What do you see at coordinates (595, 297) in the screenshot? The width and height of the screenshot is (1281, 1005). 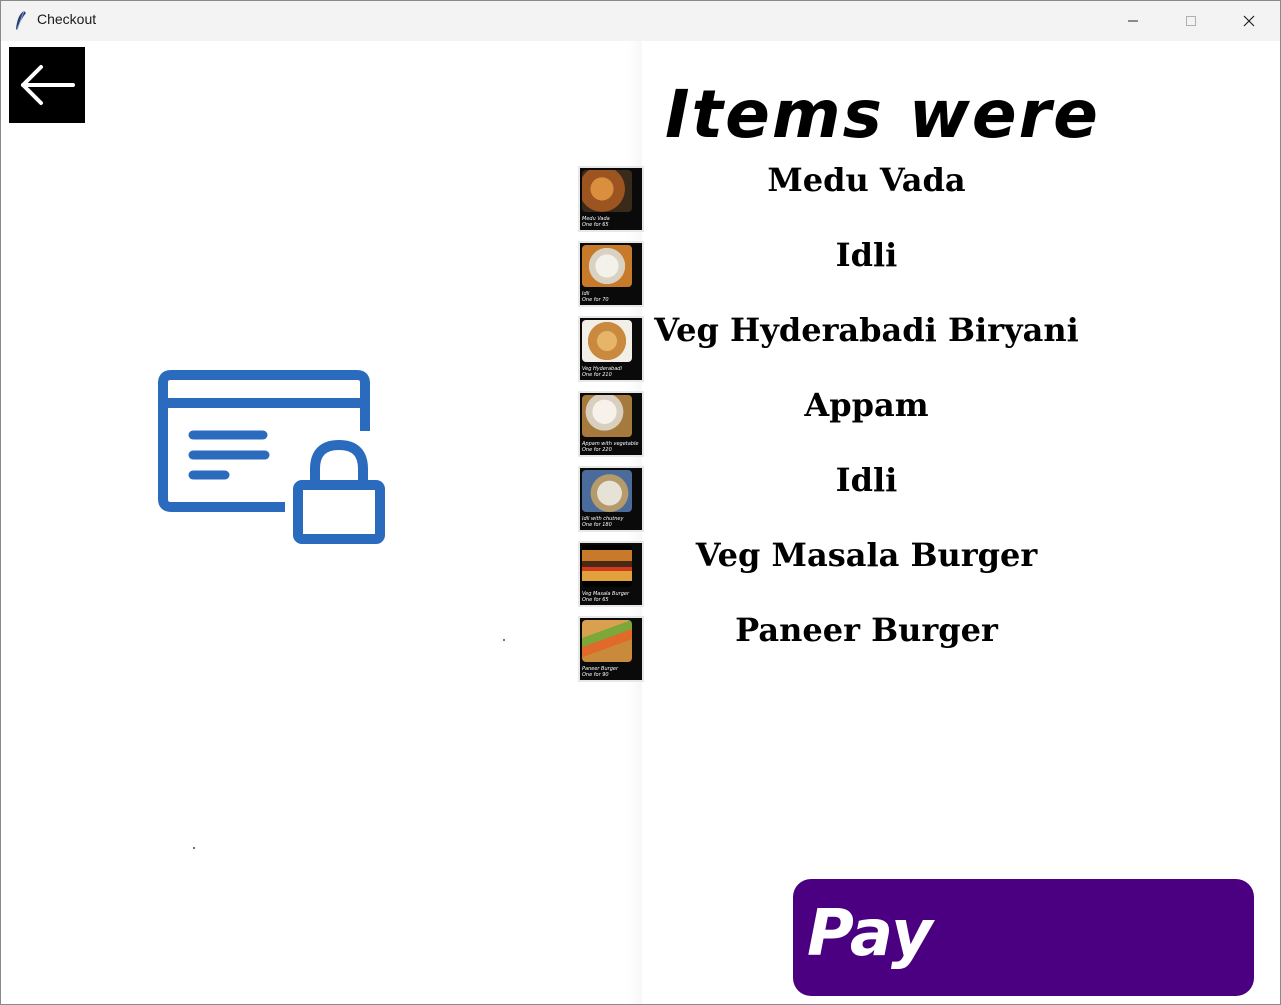 I see `item-caption: Idli One for 70` at bounding box center [595, 297].